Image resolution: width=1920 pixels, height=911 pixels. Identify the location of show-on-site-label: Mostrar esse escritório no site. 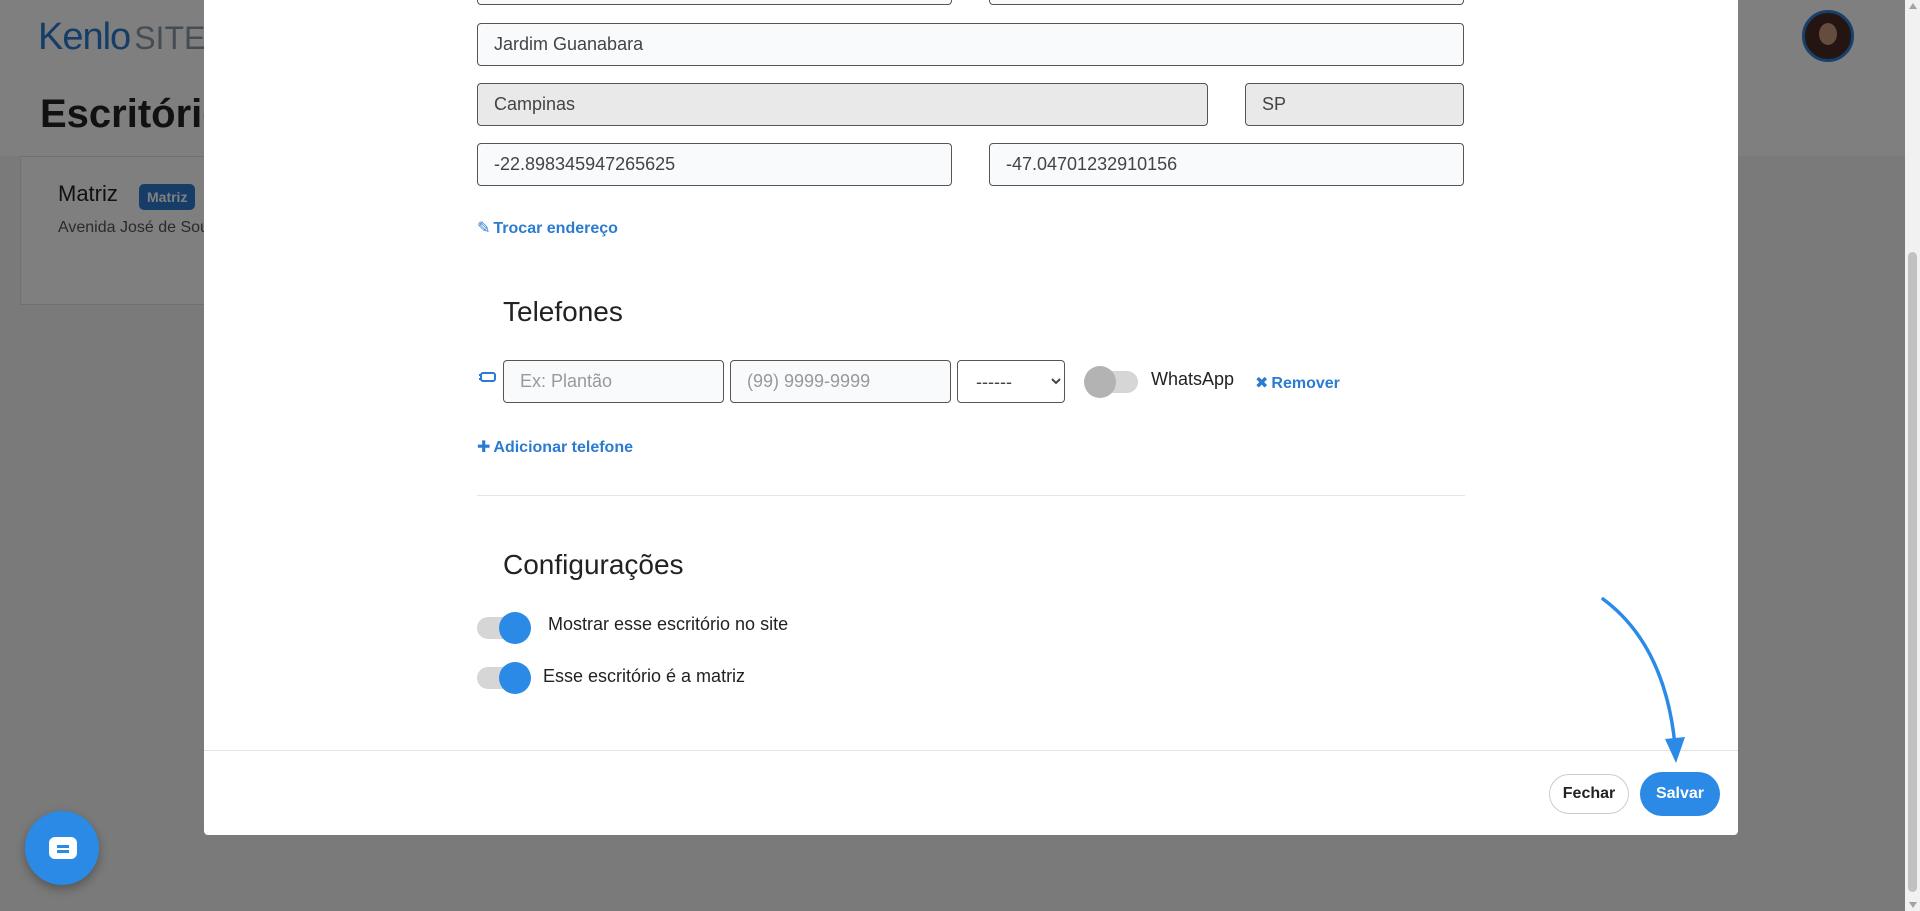
(668, 624).